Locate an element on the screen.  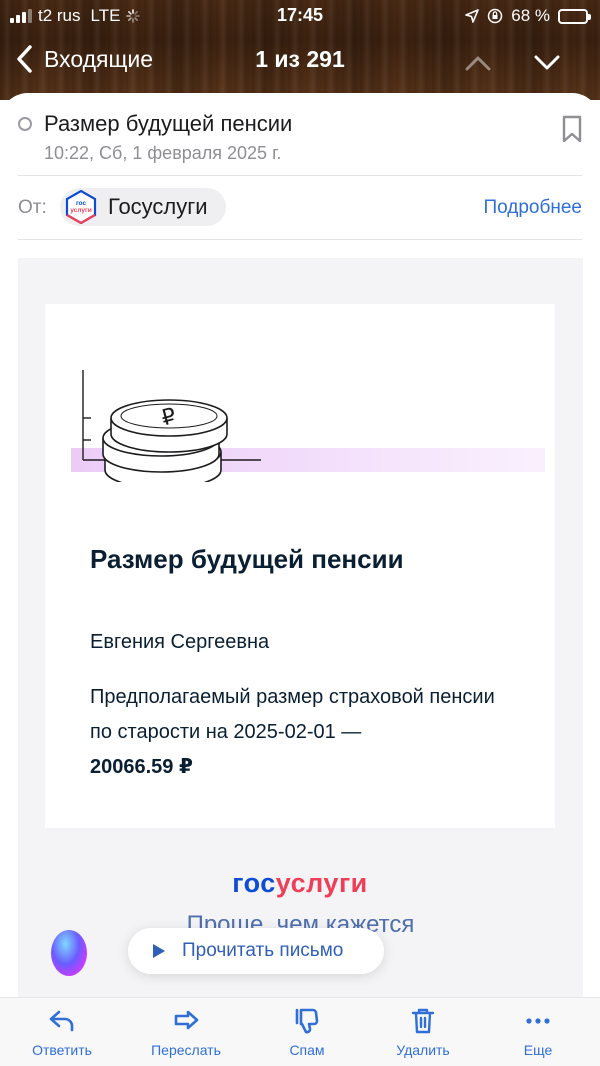
from-label: От: is located at coordinates (32, 207).